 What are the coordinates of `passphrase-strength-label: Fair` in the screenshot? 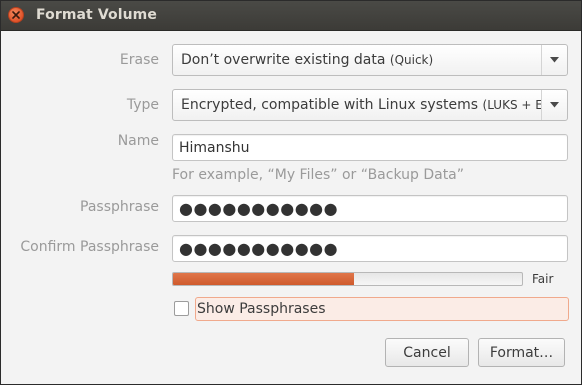 It's located at (543, 279).